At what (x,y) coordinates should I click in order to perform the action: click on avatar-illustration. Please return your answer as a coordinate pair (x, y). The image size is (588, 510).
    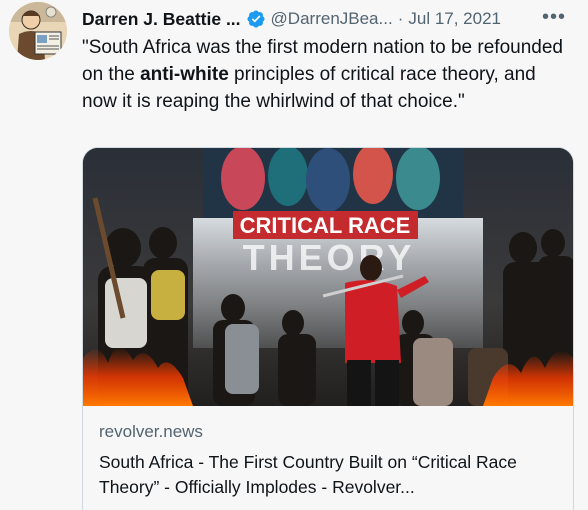
    Looking at the image, I should click on (38, 31).